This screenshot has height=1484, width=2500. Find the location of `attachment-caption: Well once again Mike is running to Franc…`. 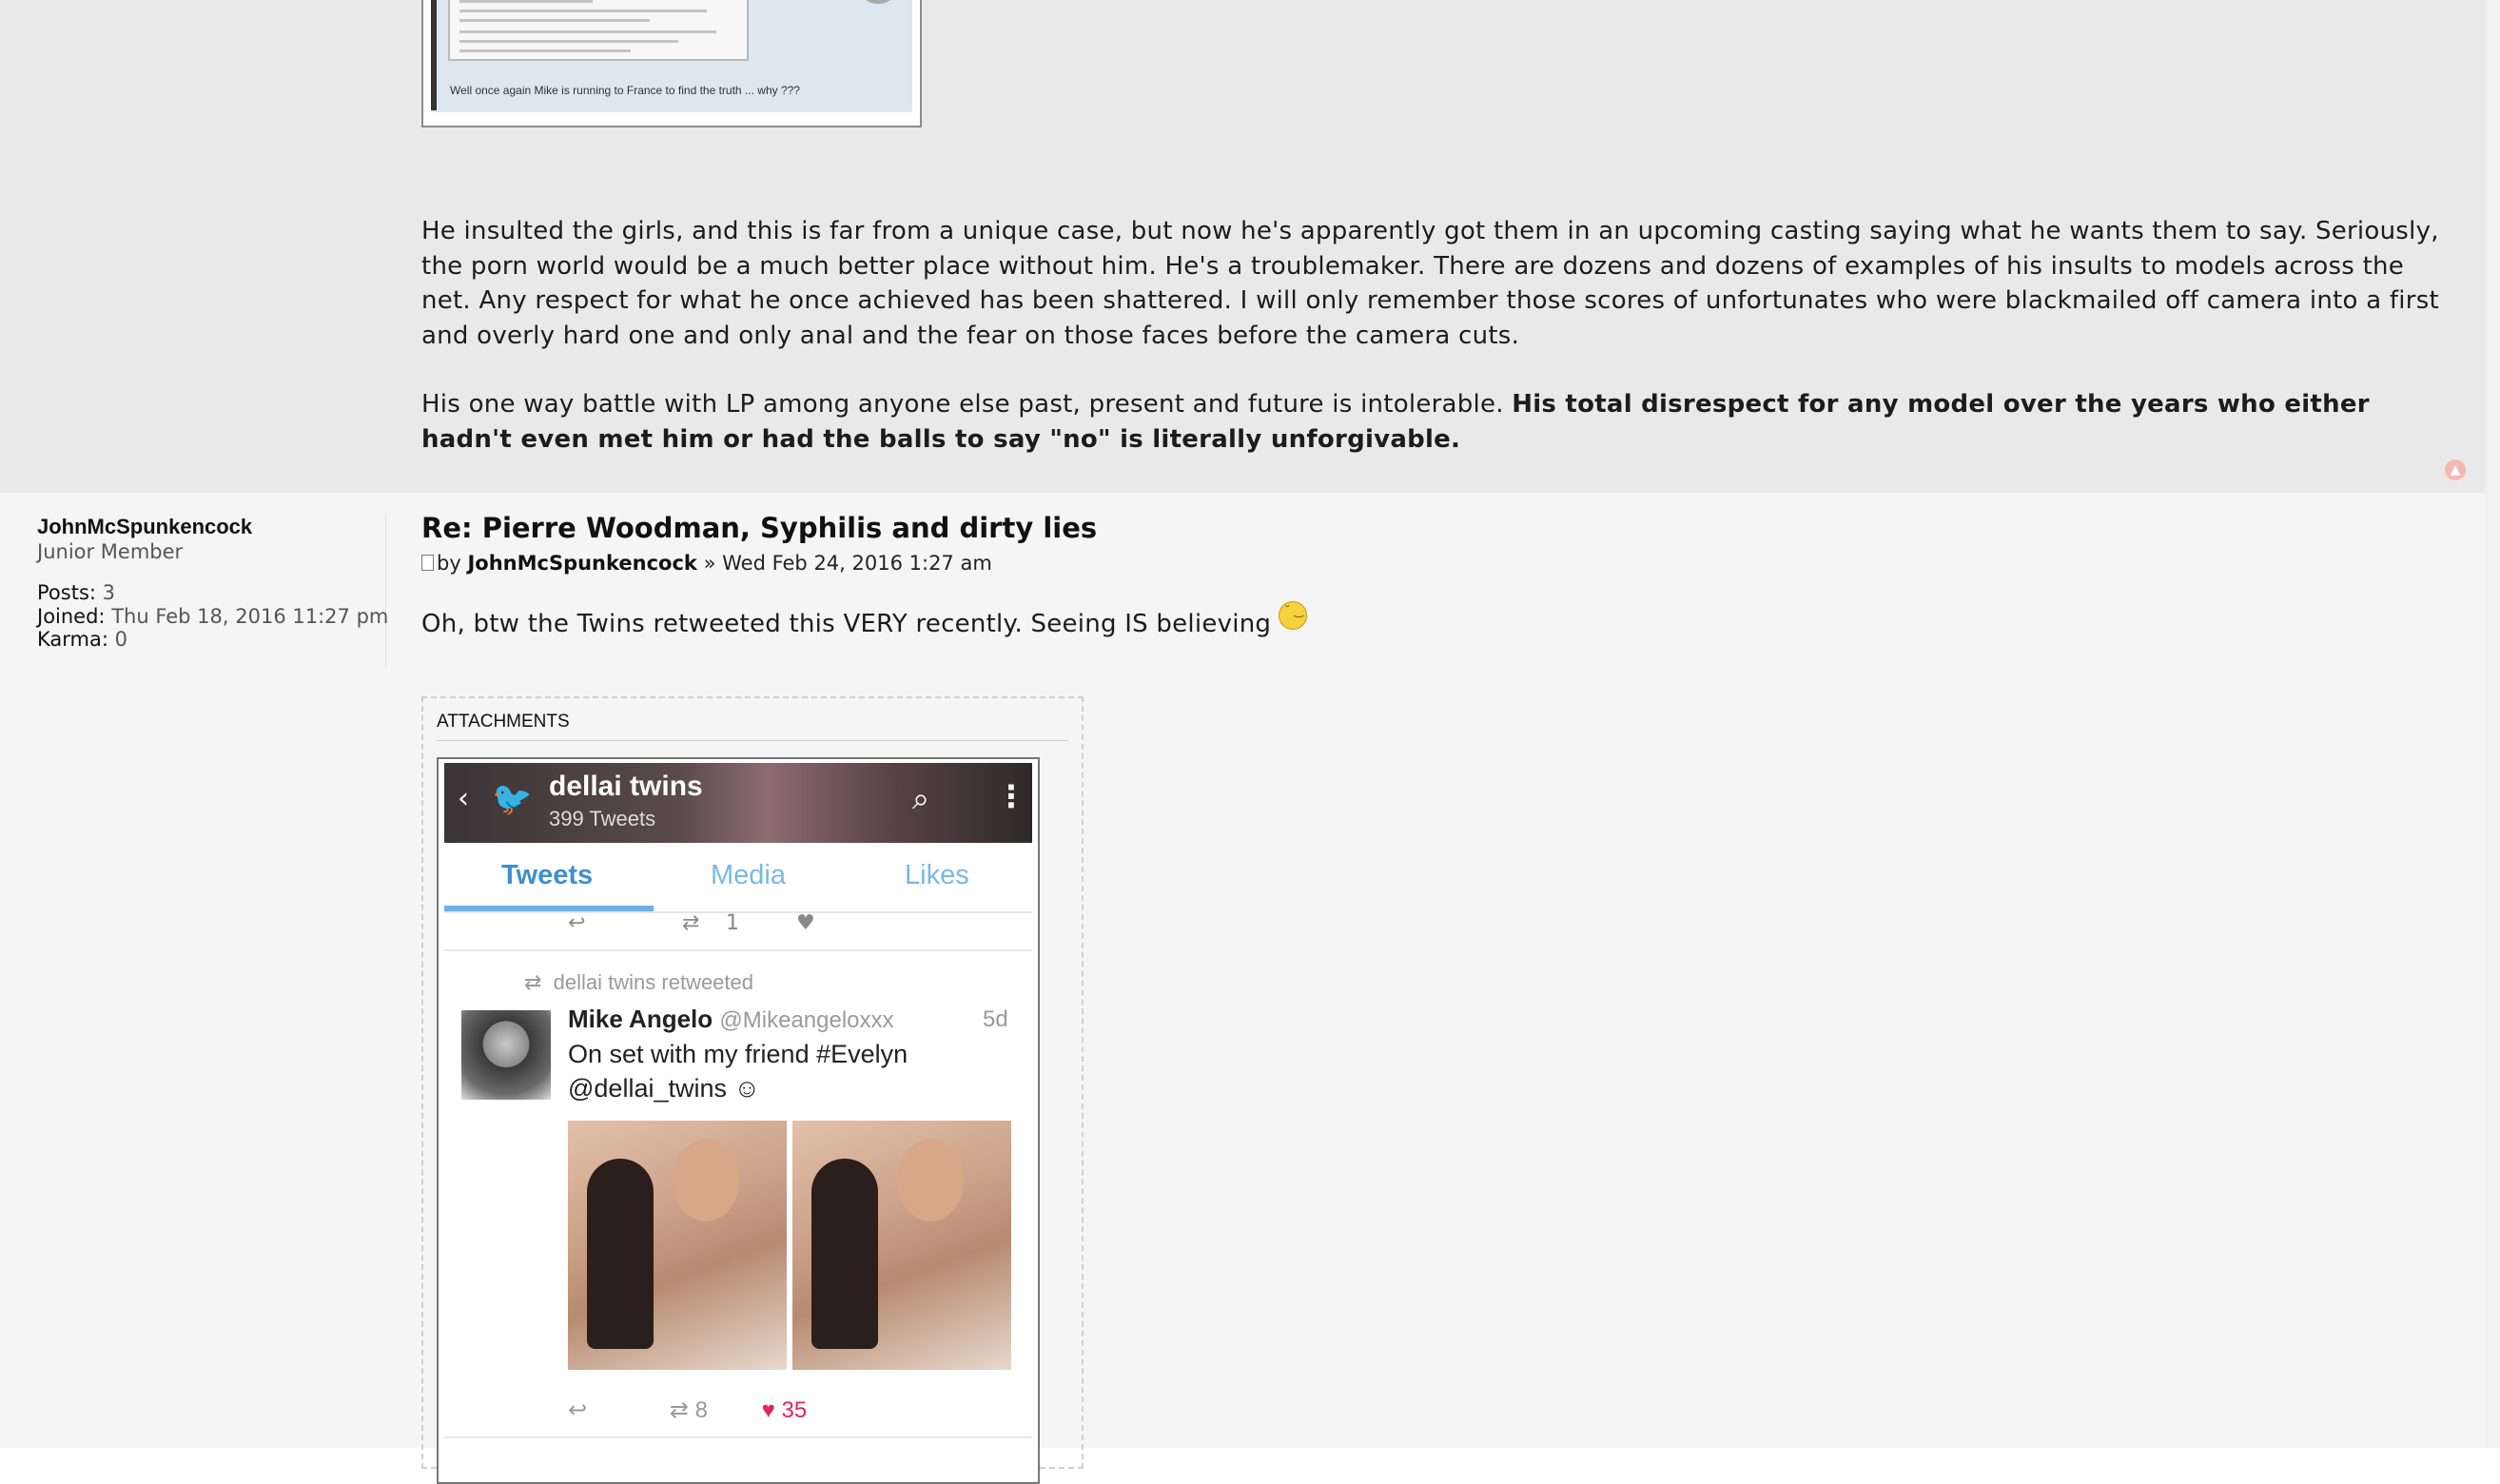

attachment-caption: Well once again Mike is running to Franc… is located at coordinates (625, 90).